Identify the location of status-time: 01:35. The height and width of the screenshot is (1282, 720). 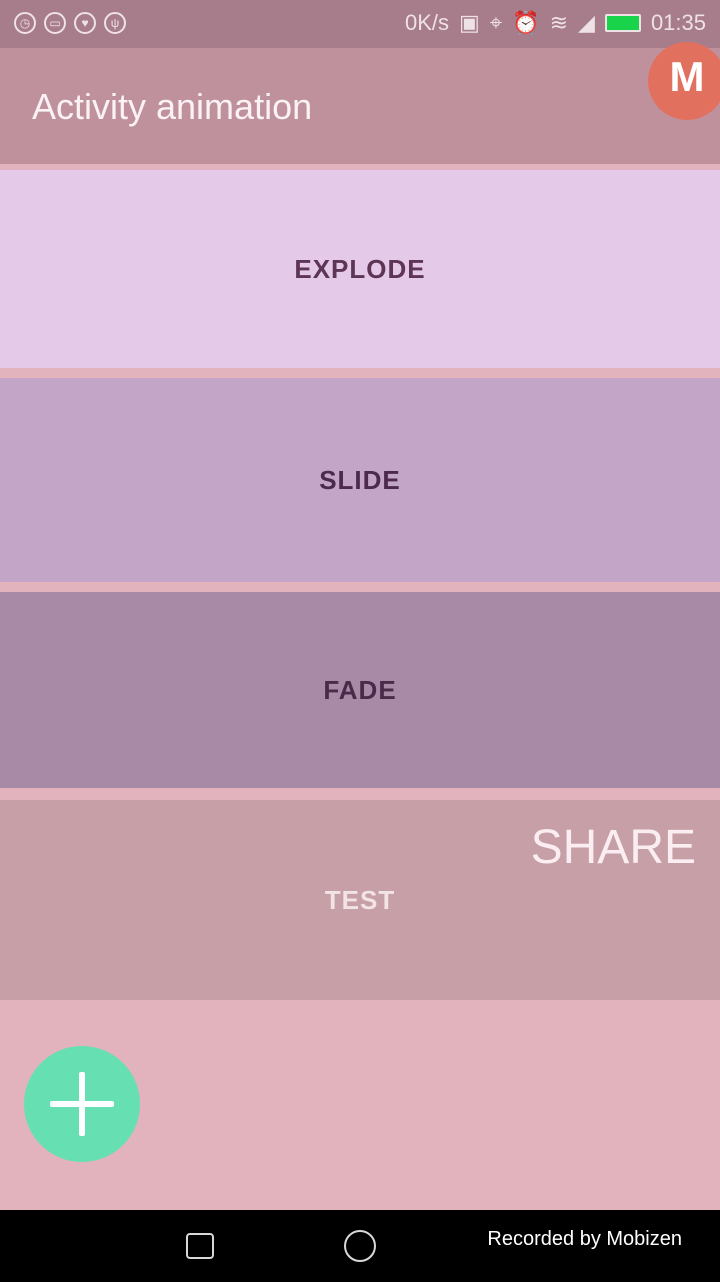
(678, 22).